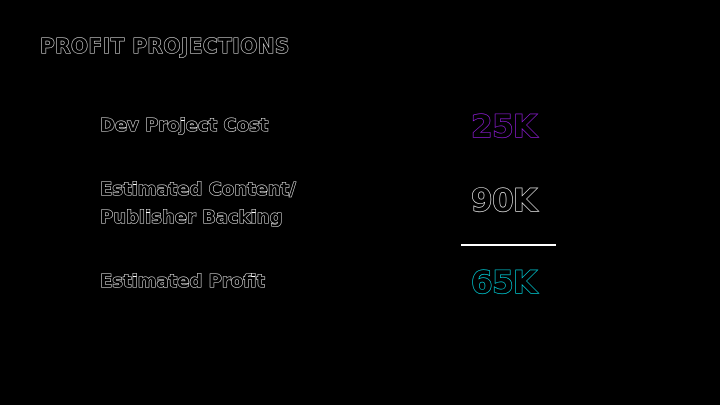  I want to click on estimated-profit-value: 65K, so click(503, 283).